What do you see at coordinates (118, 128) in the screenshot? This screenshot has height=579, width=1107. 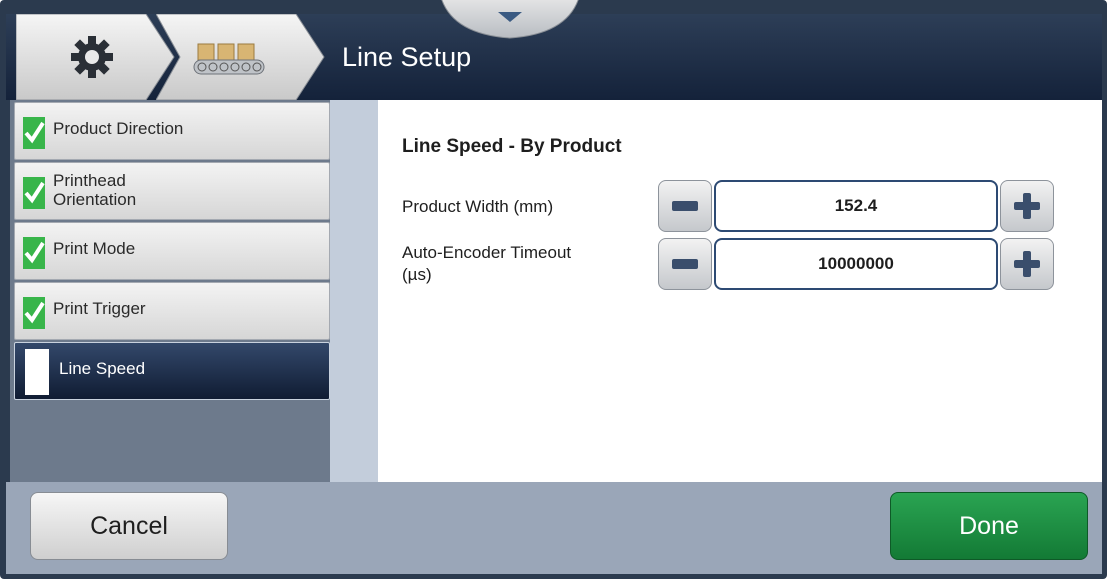 I see `sidebar-item-label: Product Direction` at bounding box center [118, 128].